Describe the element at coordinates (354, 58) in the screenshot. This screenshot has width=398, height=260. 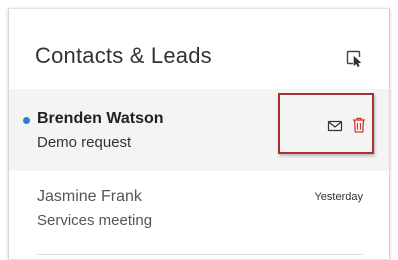
I see `pointer-select-icon` at that location.